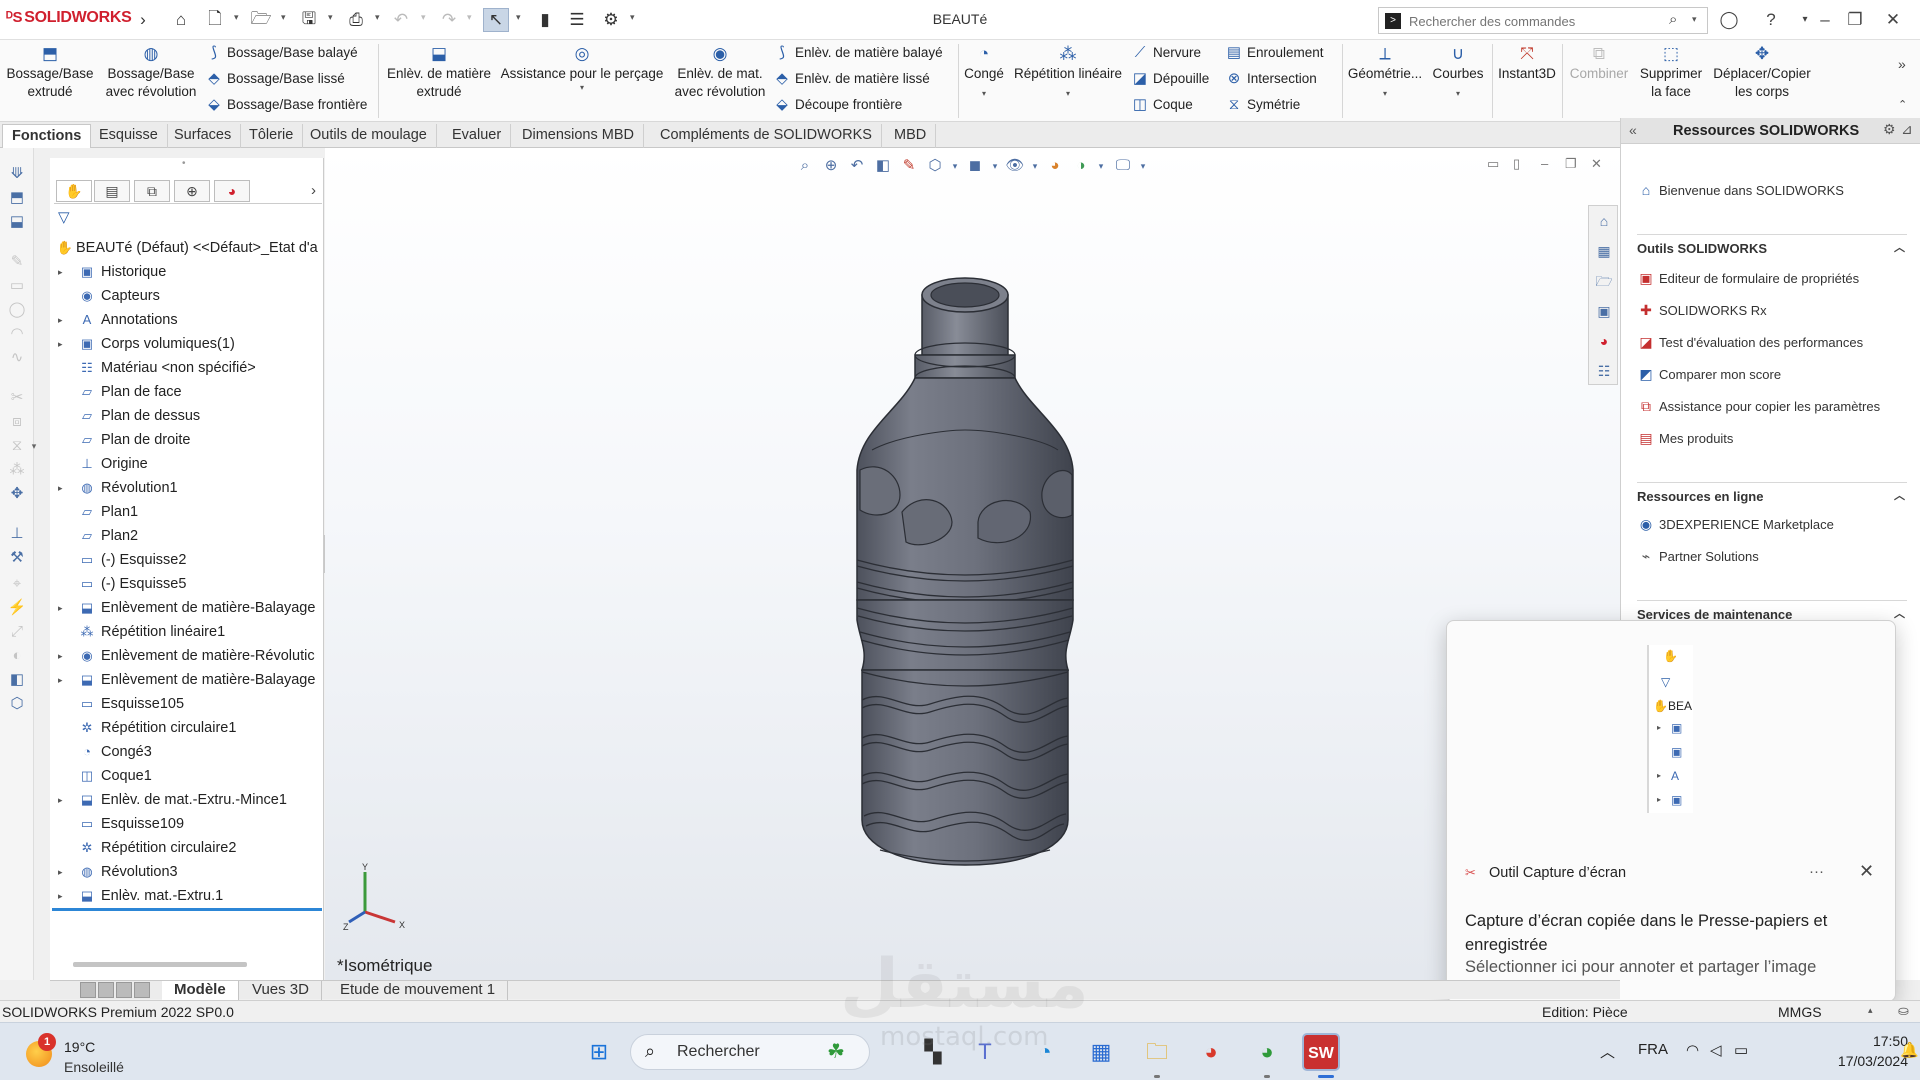 Image resolution: width=1920 pixels, height=1080 pixels. Describe the element at coordinates (439, 72) in the screenshot. I see `extruded-cut-button: ⬓ Enlèv. de matière extrudé` at that location.